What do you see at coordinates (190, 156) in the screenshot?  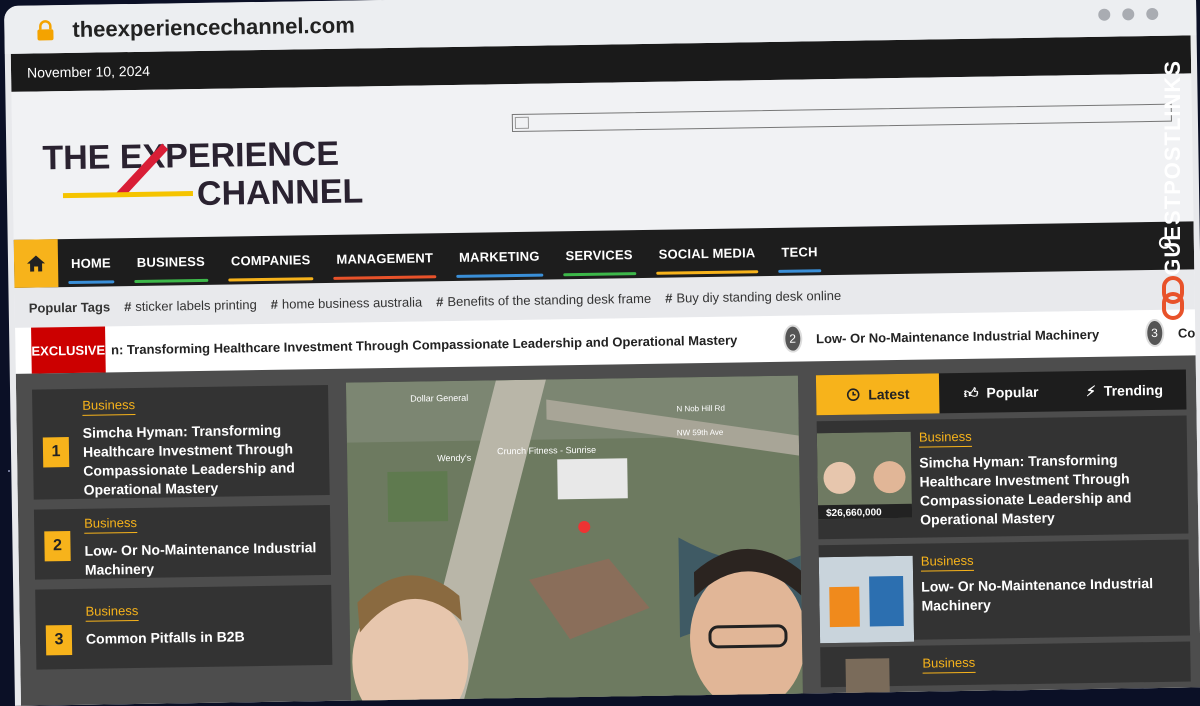 I see `svg-text: THE EXPERIENCE` at bounding box center [190, 156].